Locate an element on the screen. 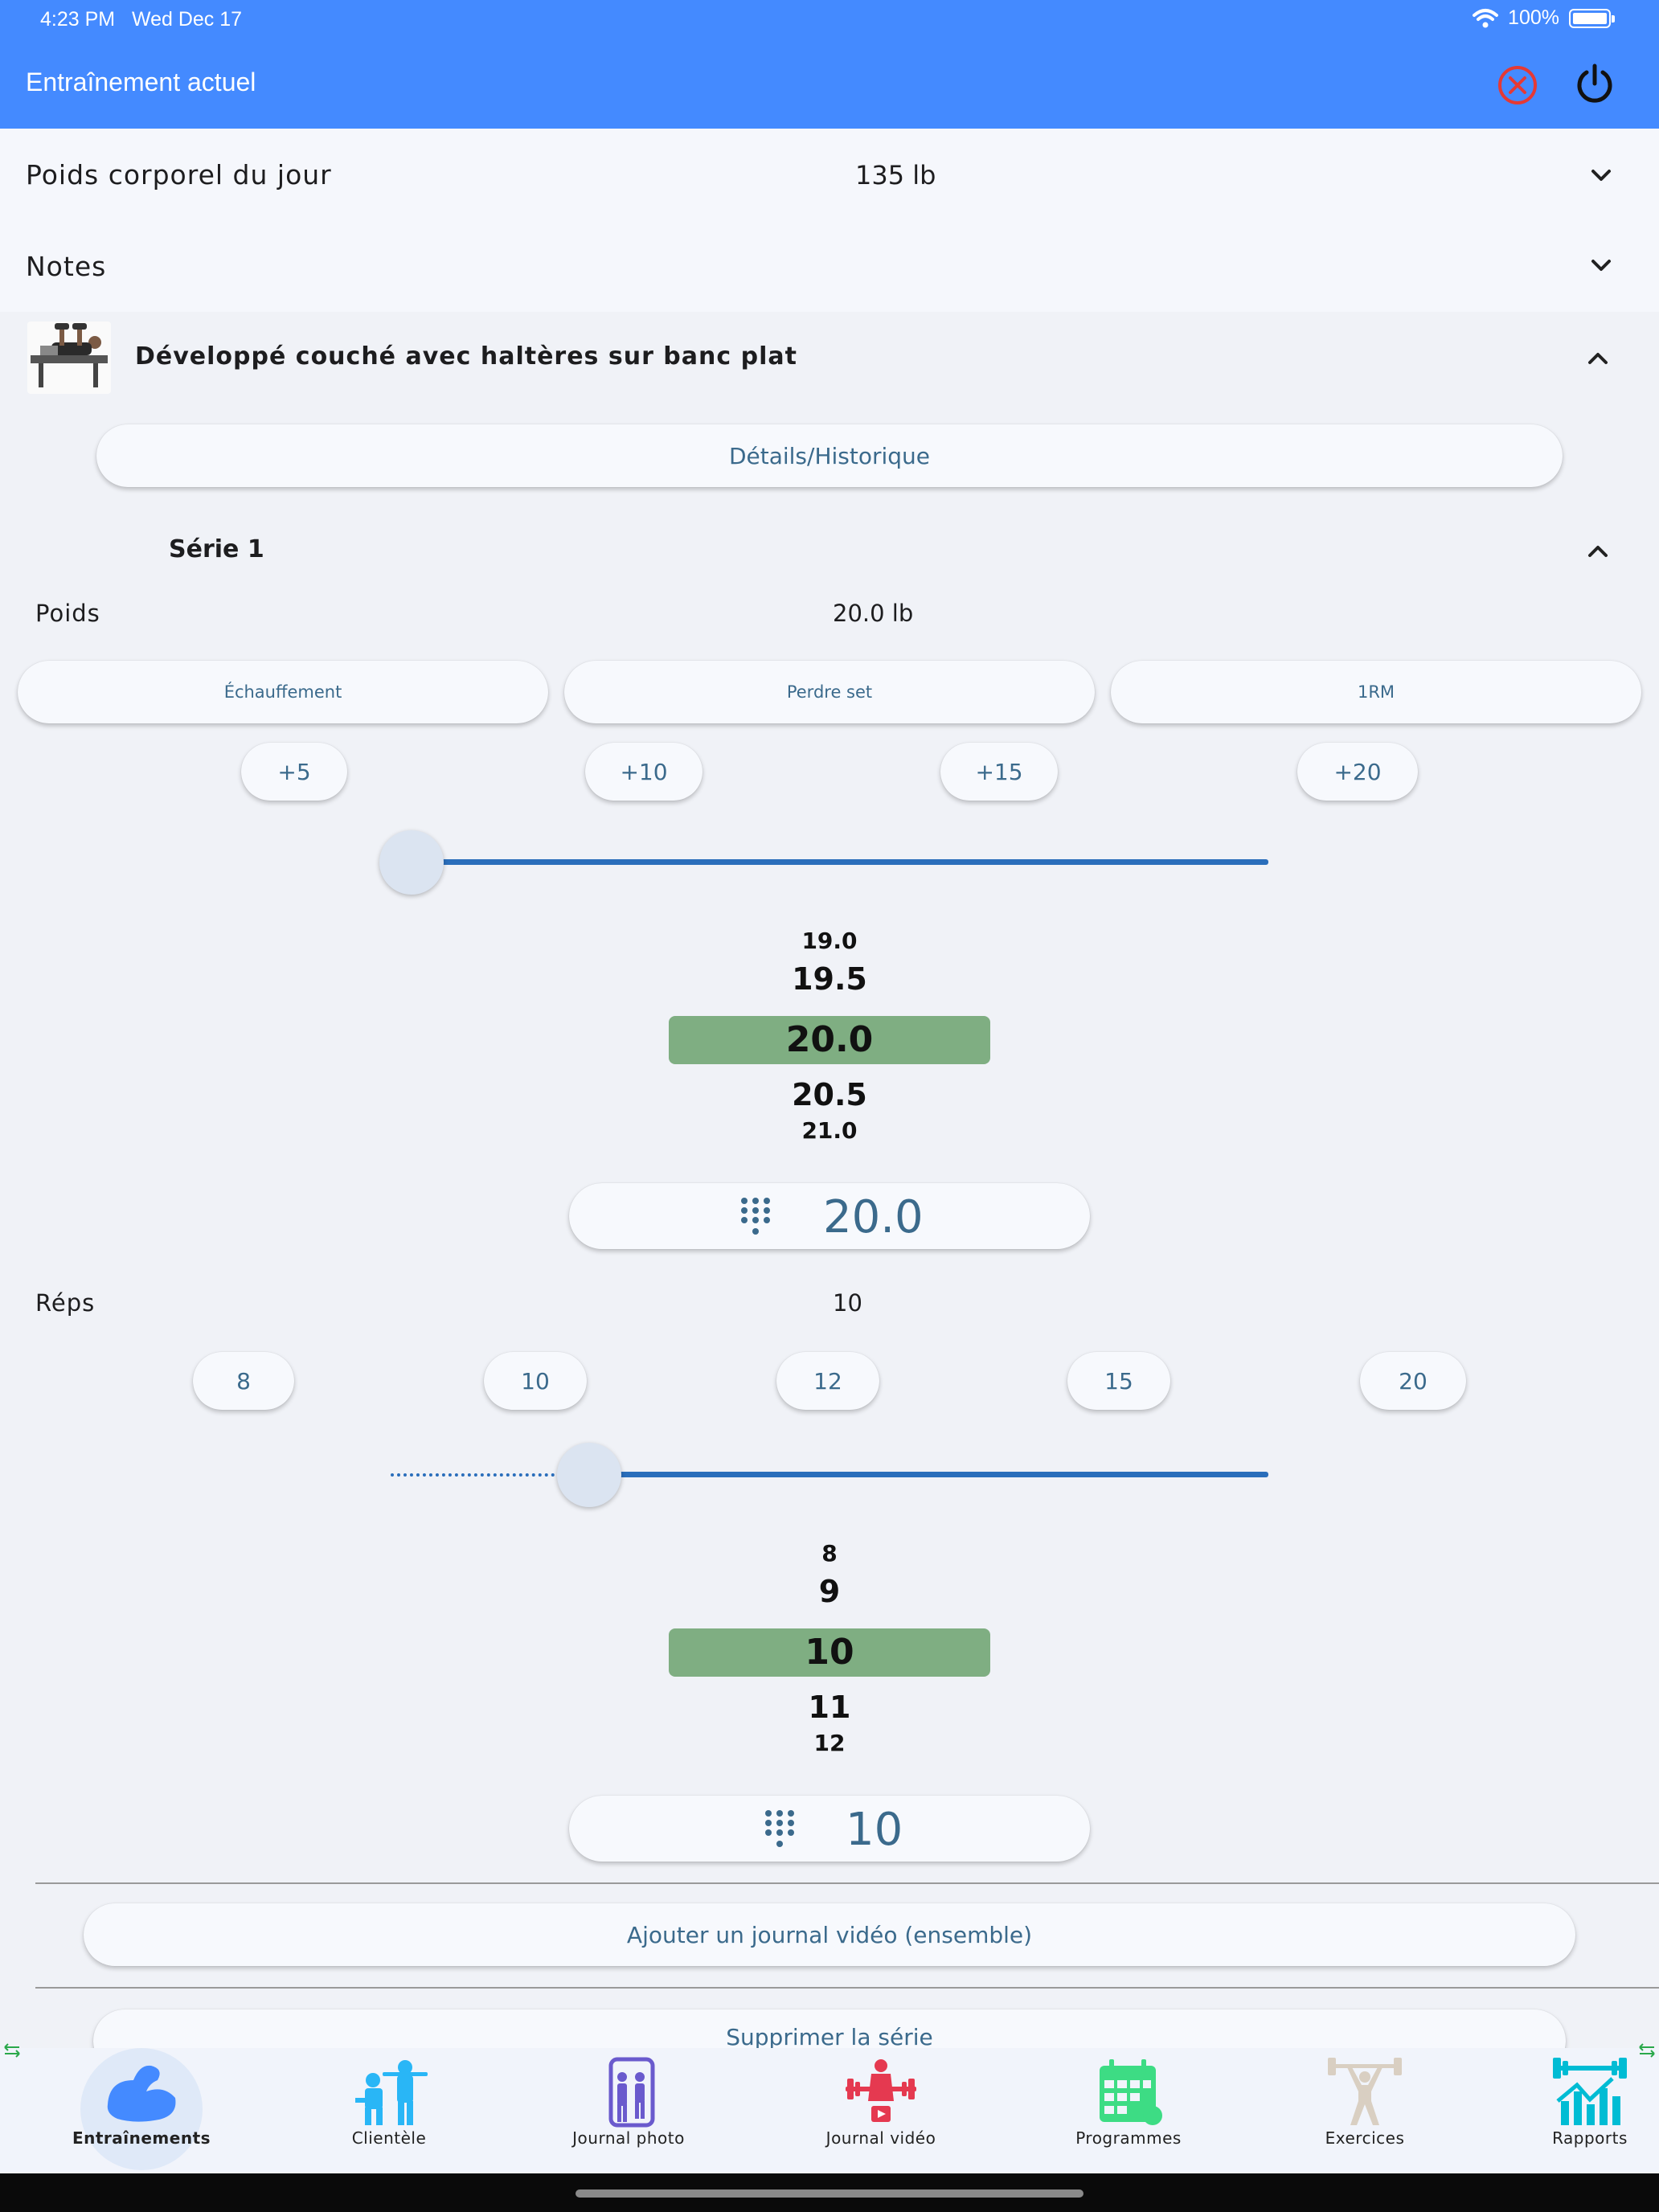 This screenshot has height=2212, width=1659. reports-icon is located at coordinates (1590, 2091).